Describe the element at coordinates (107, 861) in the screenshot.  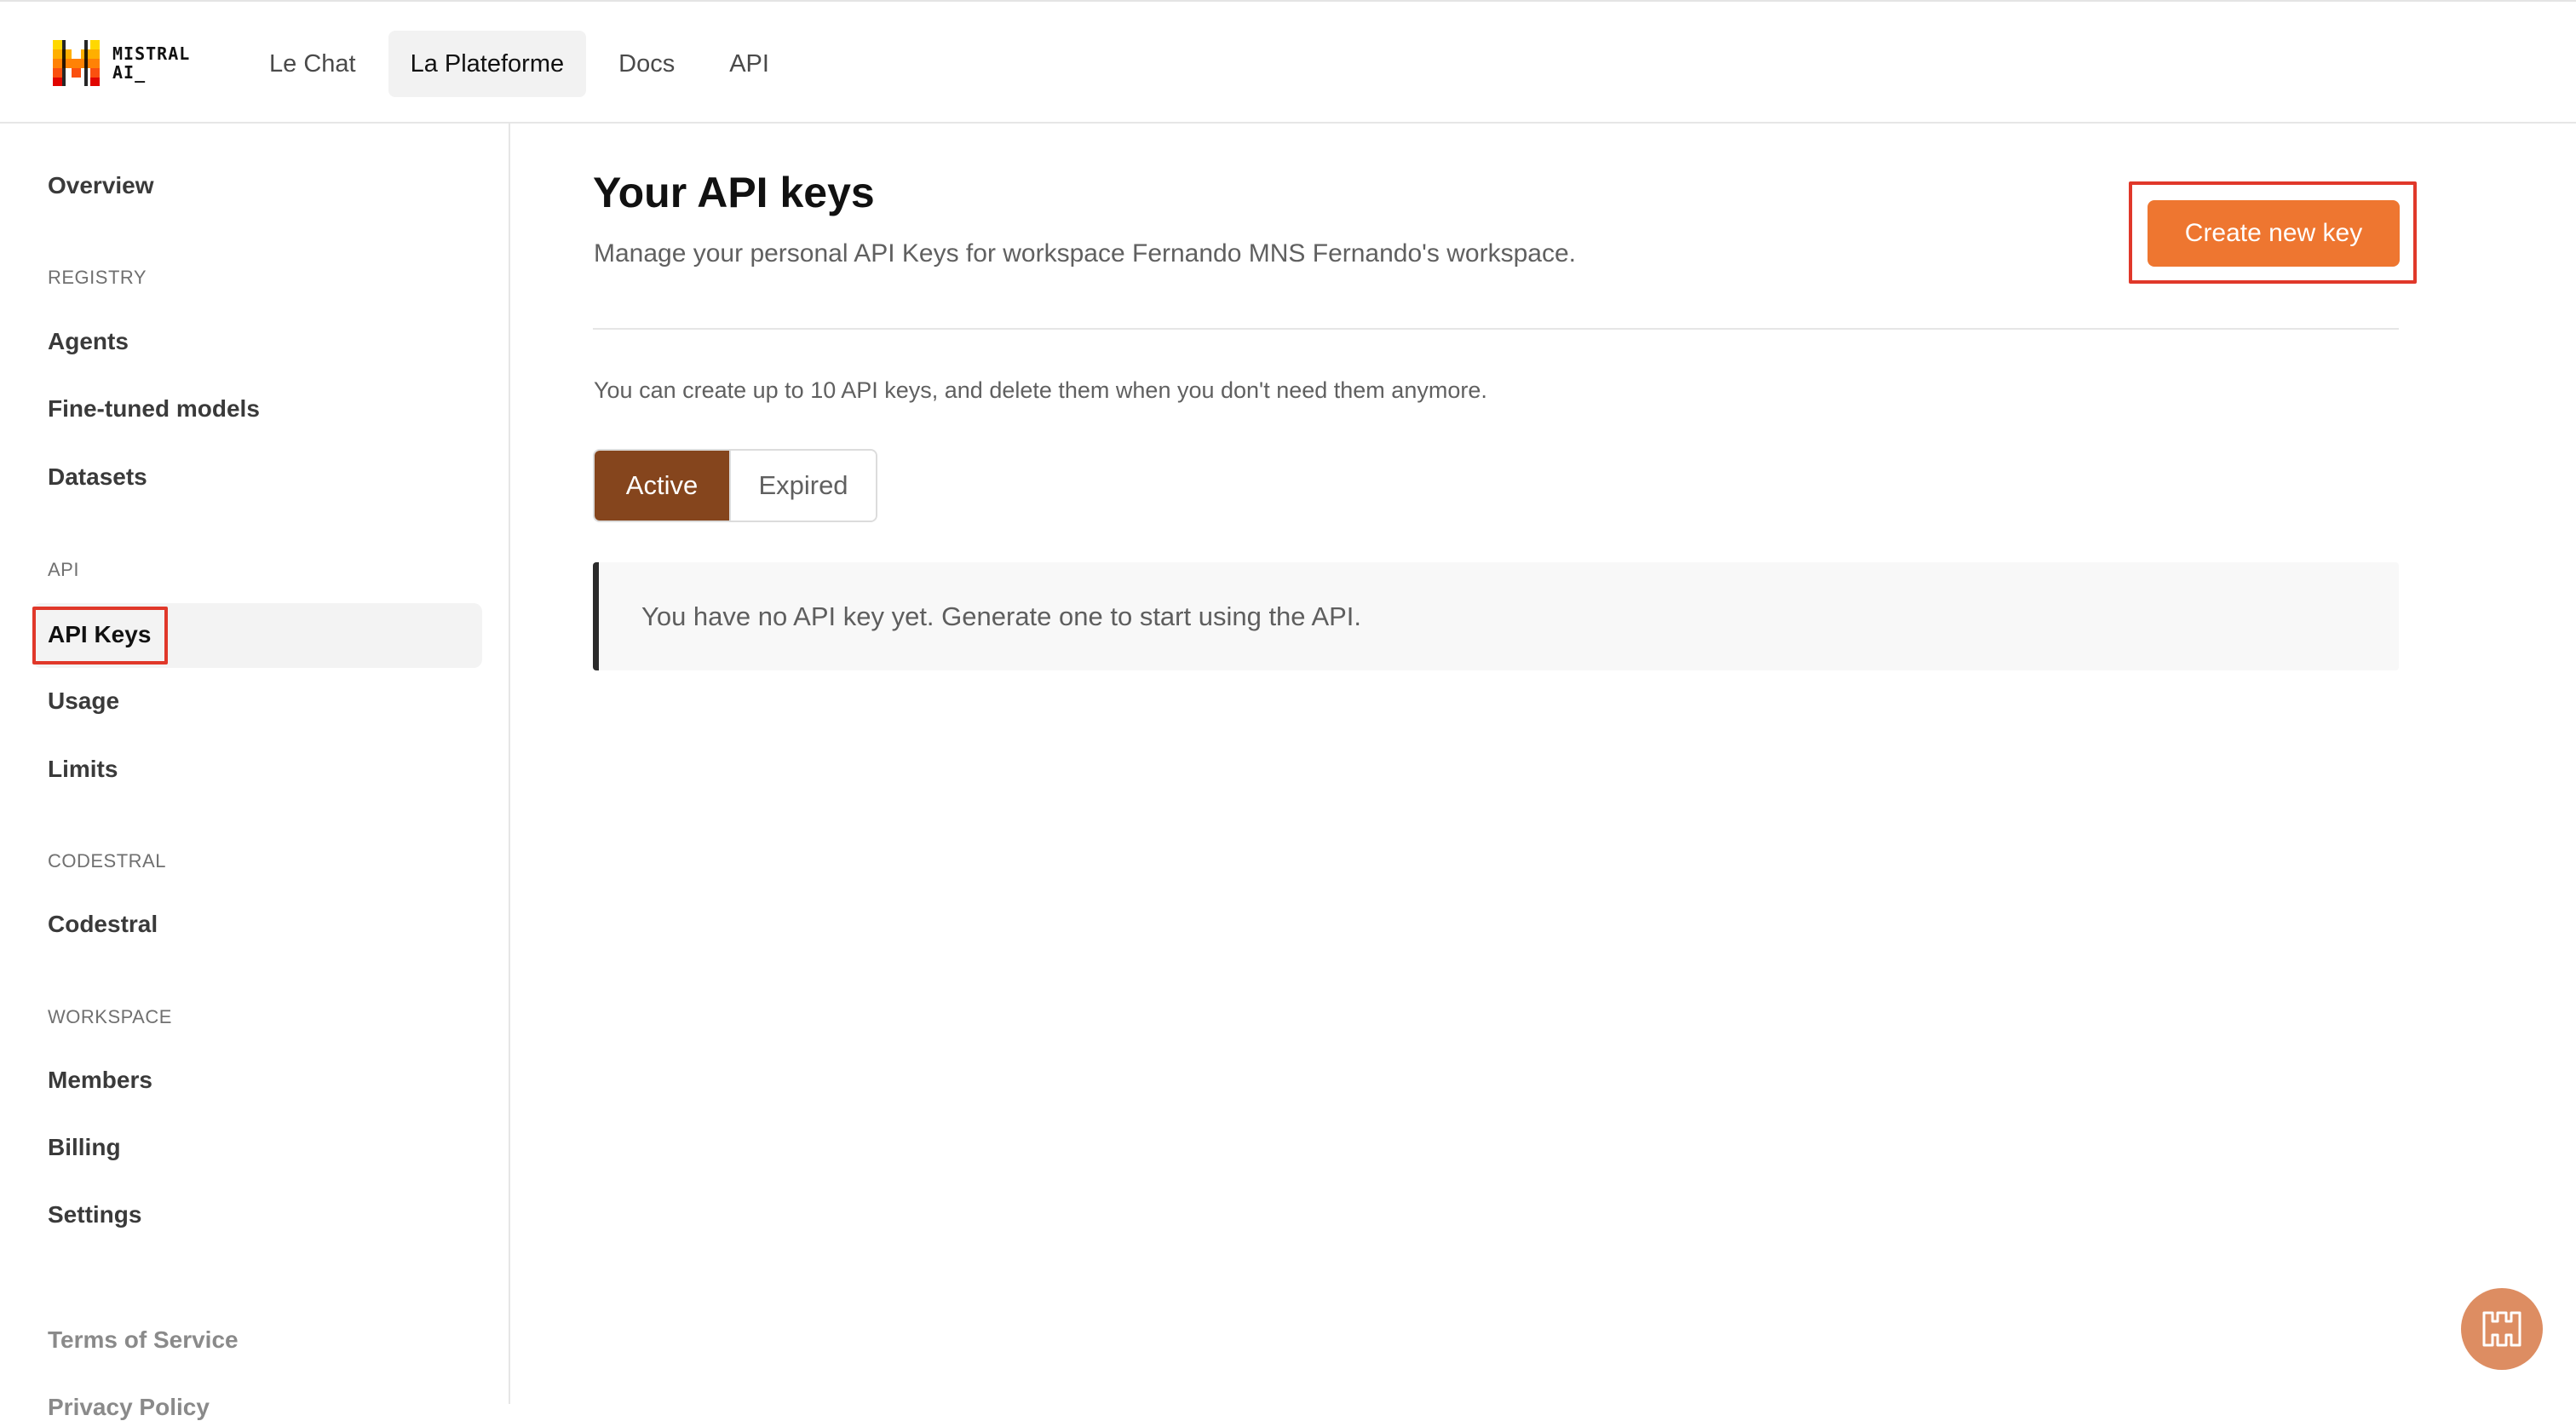
I see `sidebar-section-codestral: CODESTRAL` at that location.